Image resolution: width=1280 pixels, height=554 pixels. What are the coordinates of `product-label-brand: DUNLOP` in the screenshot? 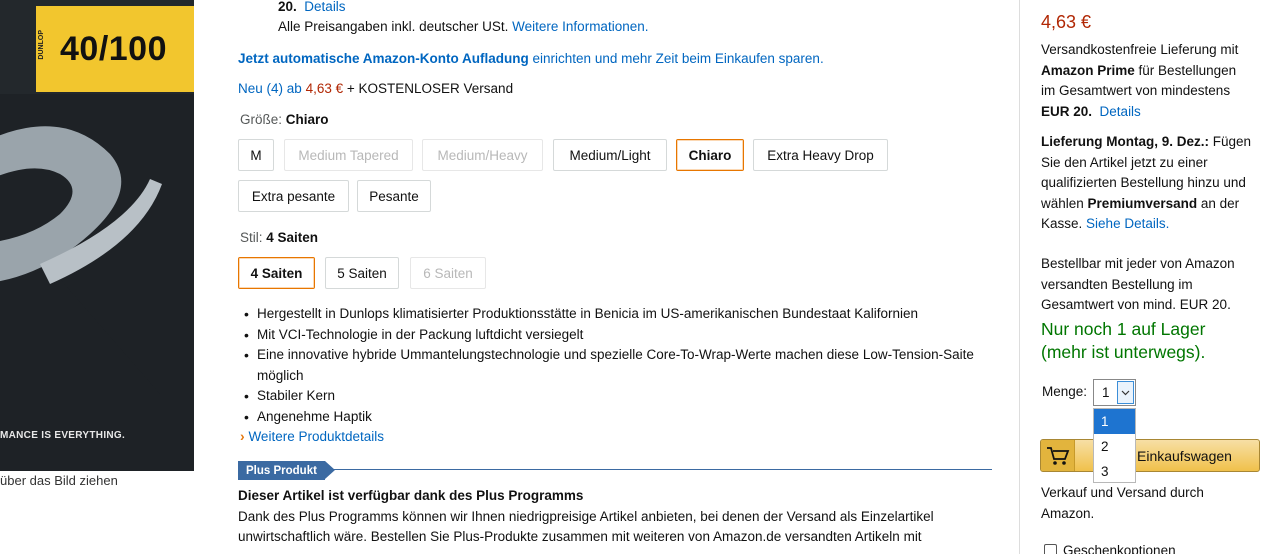 It's located at (41, 45).